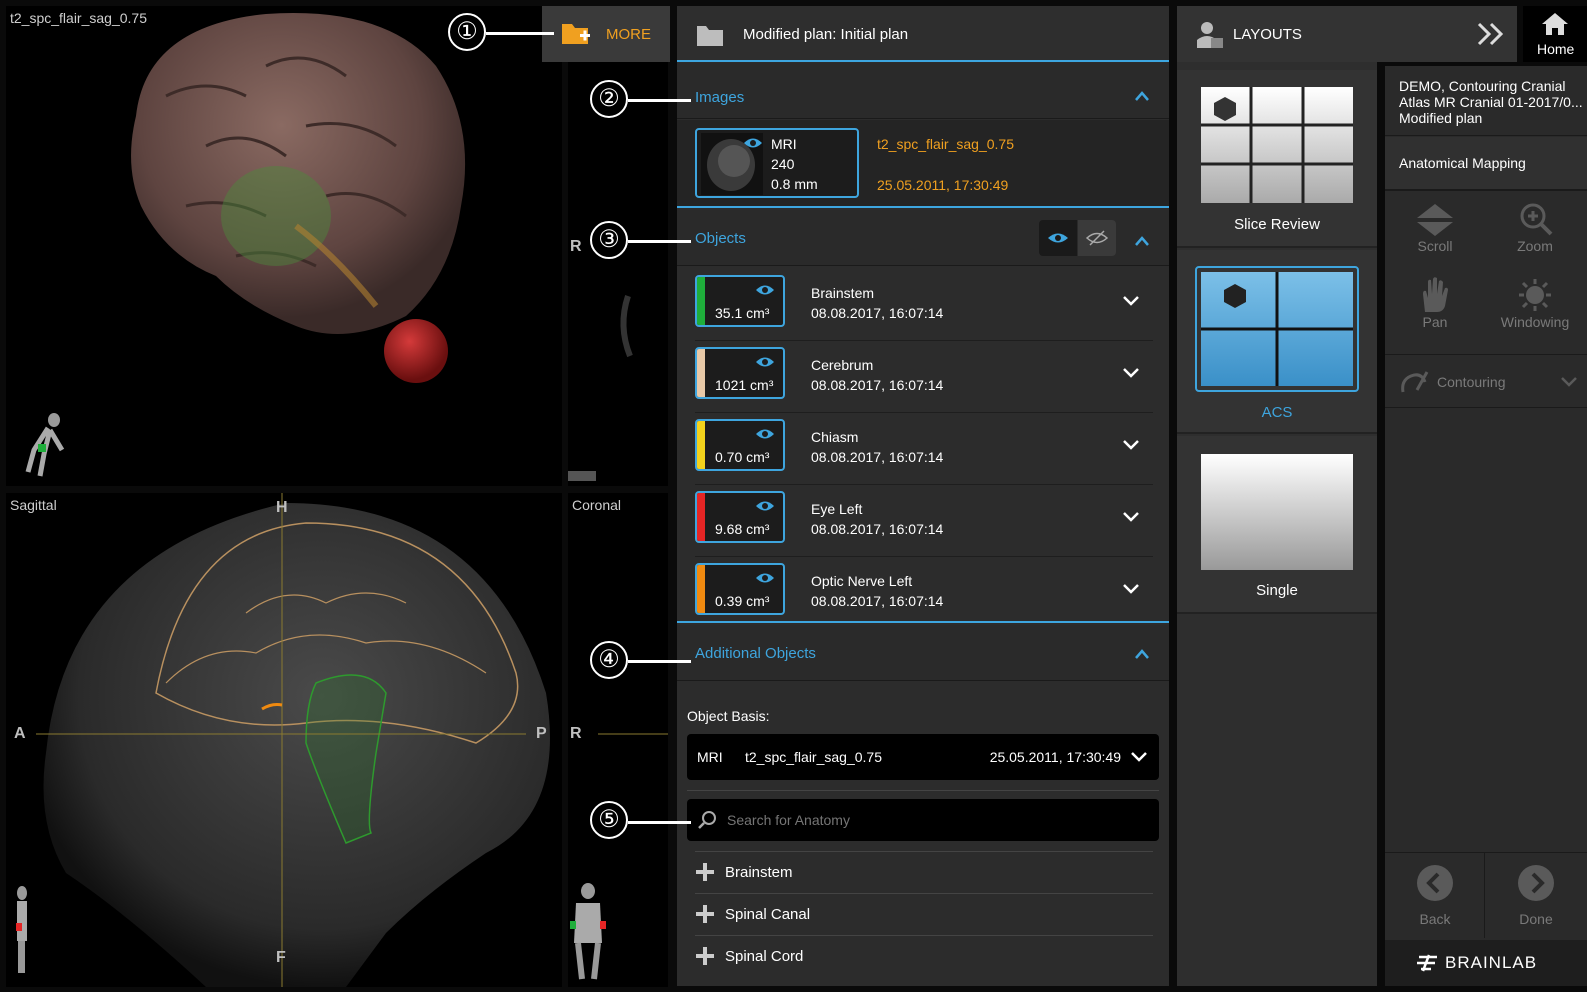  What do you see at coordinates (794, 184) in the screenshot?
I see `image-thickness: 0.8 mm` at bounding box center [794, 184].